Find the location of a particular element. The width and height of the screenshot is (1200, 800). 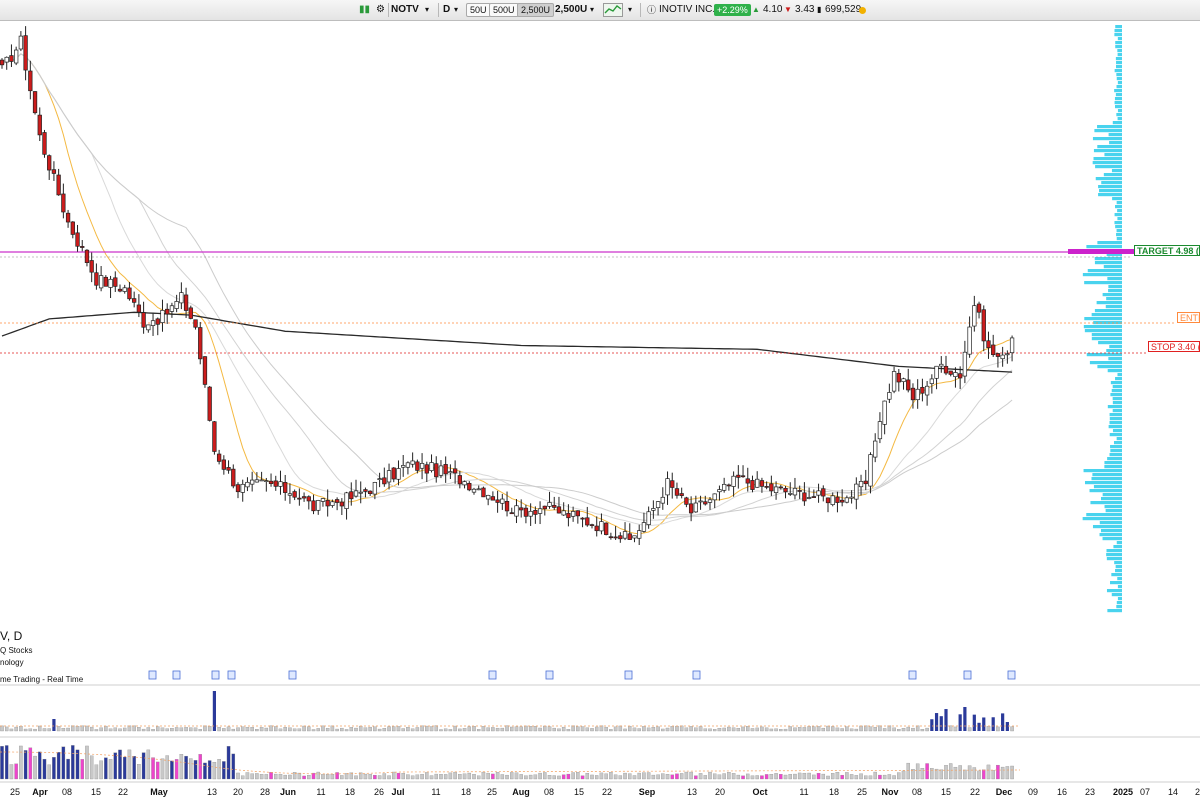

x-axis-label: 13 is located at coordinates (692, 792).